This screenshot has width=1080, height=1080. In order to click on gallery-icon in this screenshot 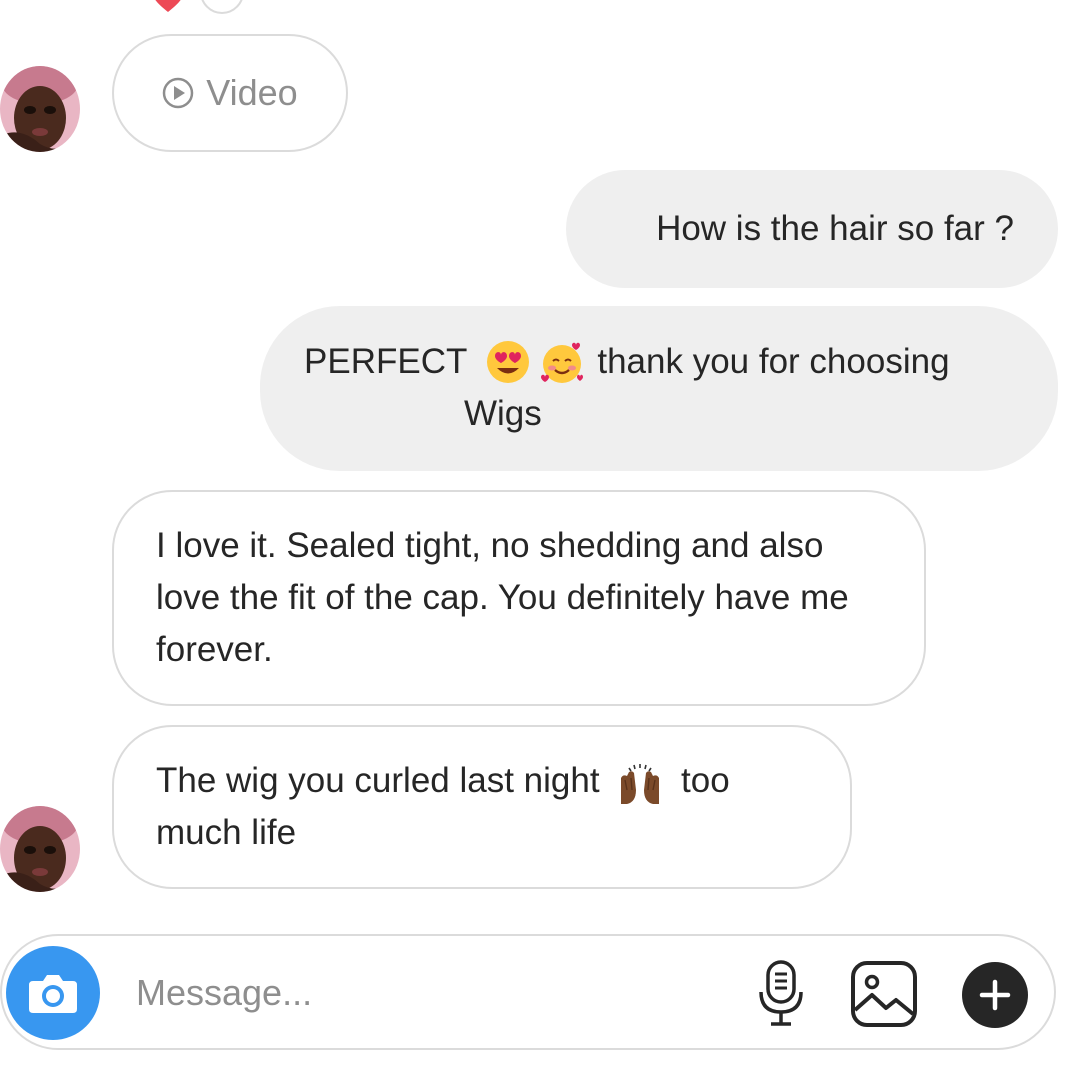, I will do `click(884, 994)`.